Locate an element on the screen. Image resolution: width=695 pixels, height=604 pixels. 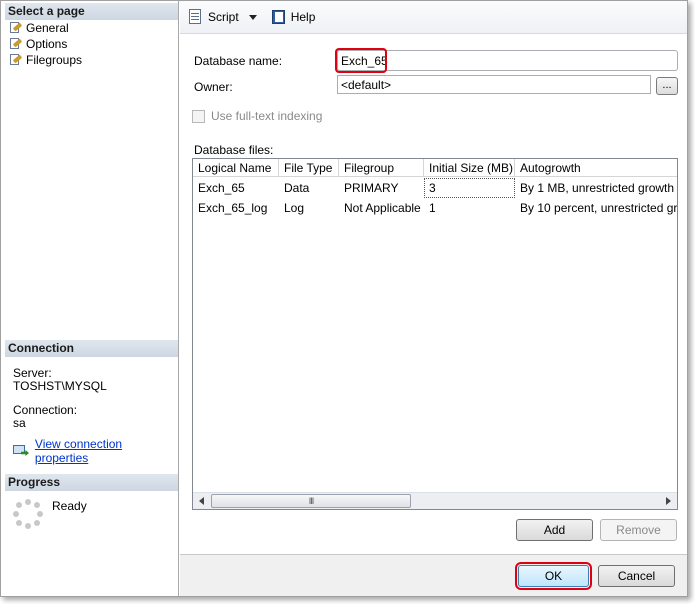
ok-button: OK is located at coordinates (553, 576).